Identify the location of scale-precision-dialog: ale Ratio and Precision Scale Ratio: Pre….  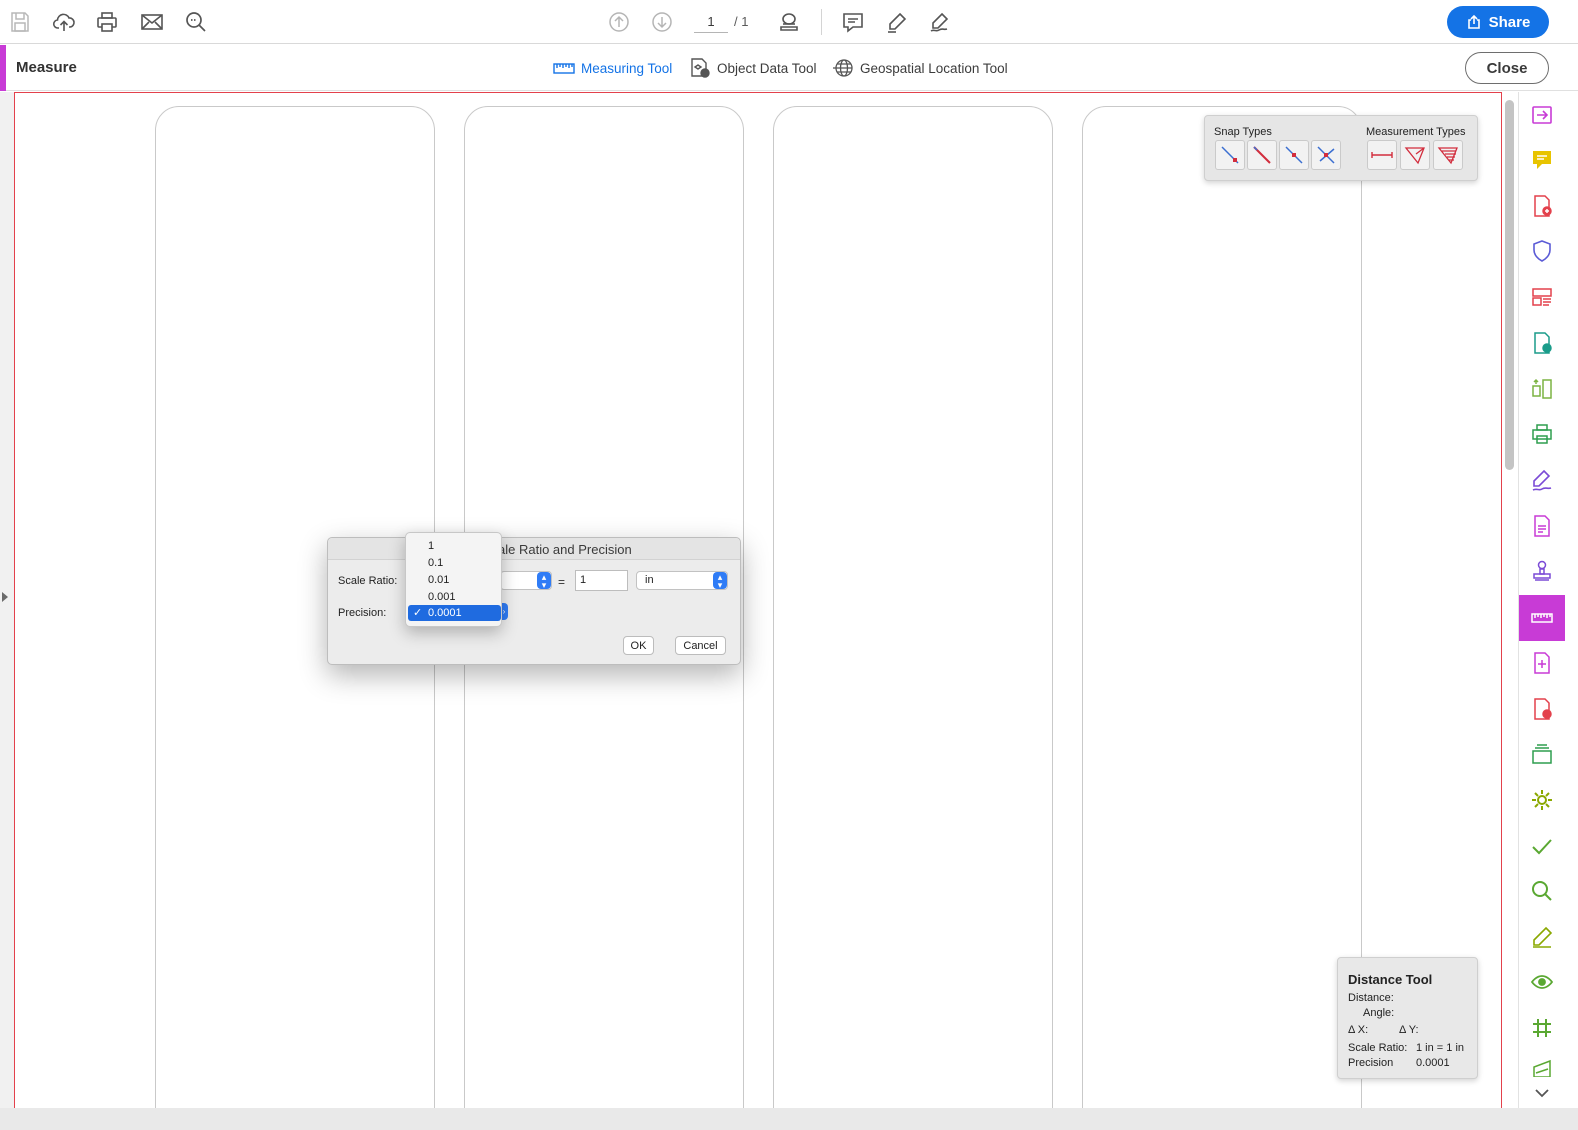
(534, 601).